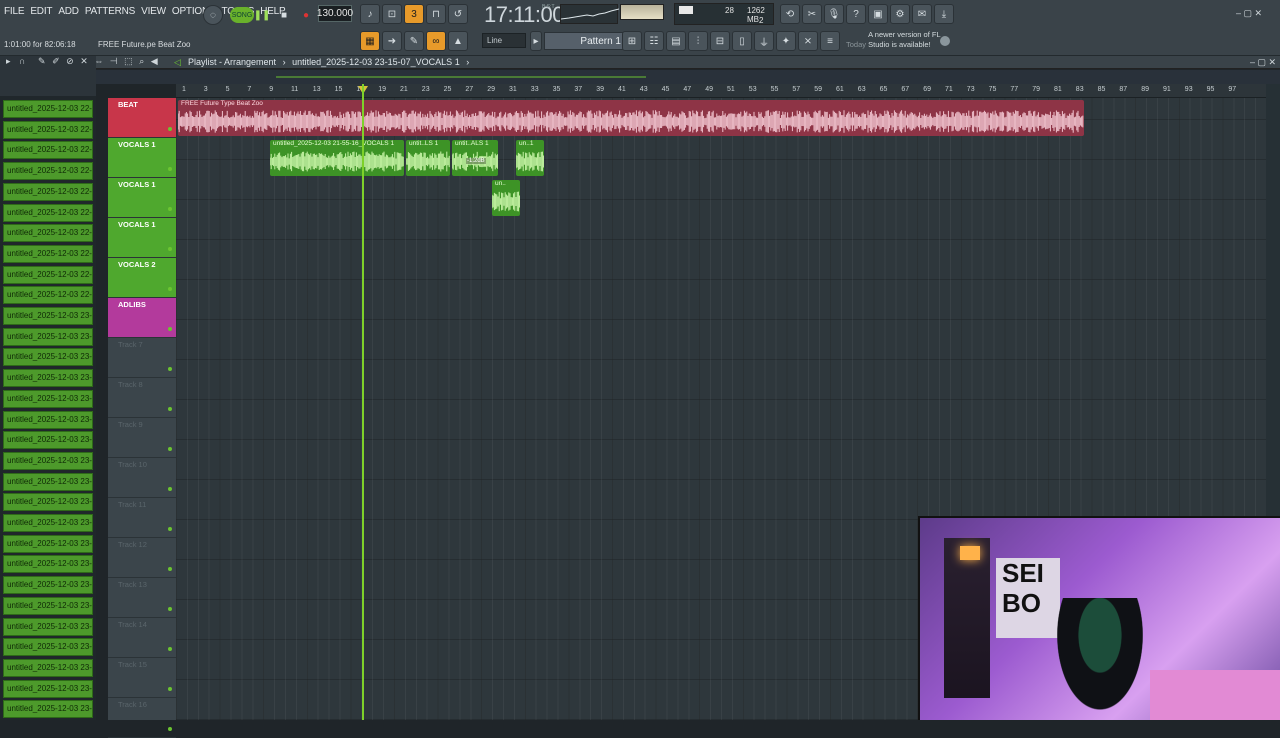 This screenshot has width=1280, height=738. What do you see at coordinates (242, 15) in the screenshot?
I see `song-mode-toggle: SONG` at bounding box center [242, 15].